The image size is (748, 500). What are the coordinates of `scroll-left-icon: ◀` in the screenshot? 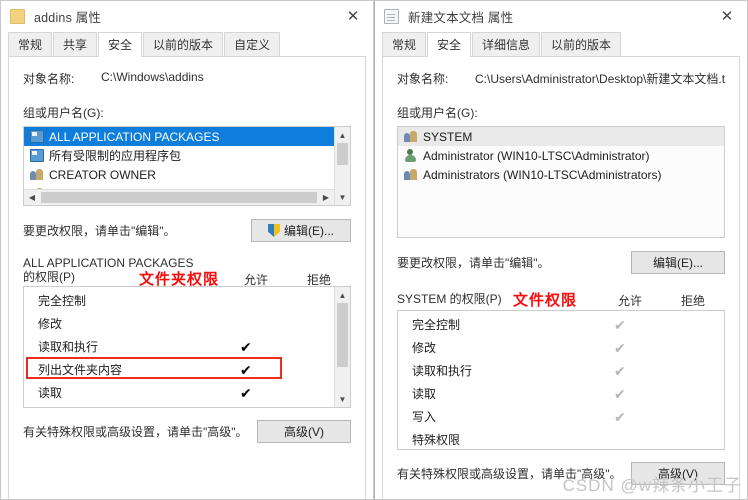 It's located at (32, 198).